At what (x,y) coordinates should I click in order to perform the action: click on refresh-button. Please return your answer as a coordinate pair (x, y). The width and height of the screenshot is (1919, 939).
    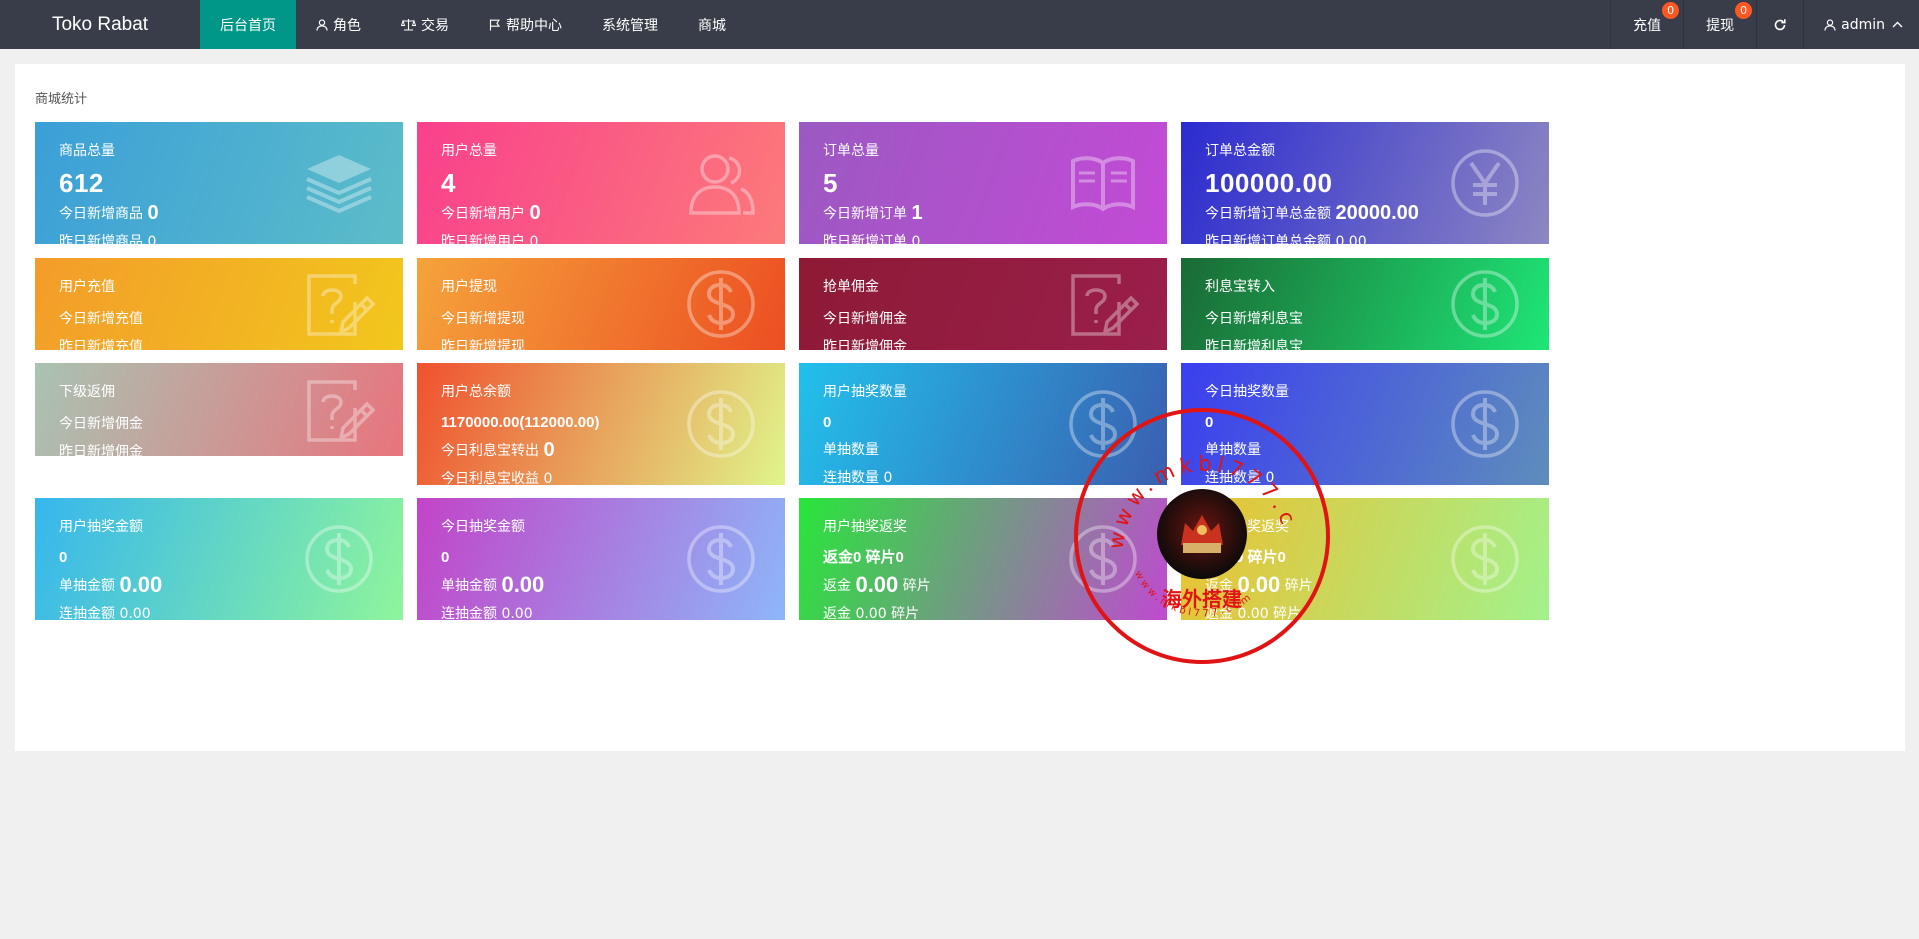
    Looking at the image, I should click on (1779, 24).